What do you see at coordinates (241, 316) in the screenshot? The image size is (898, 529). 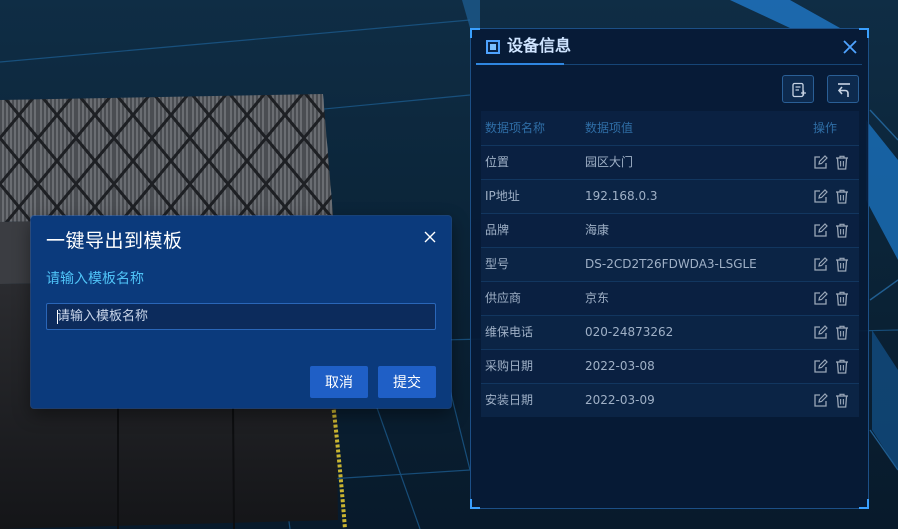 I see `template-name-input` at bounding box center [241, 316].